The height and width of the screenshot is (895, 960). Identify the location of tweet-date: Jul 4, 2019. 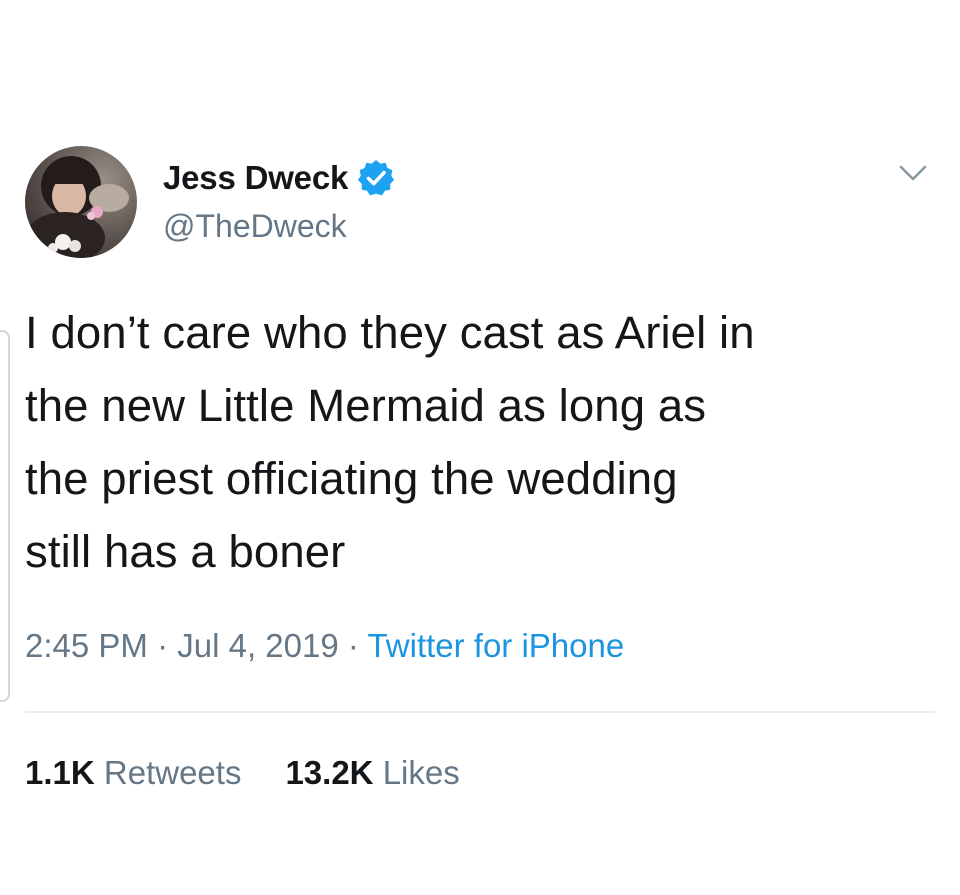
(257, 645).